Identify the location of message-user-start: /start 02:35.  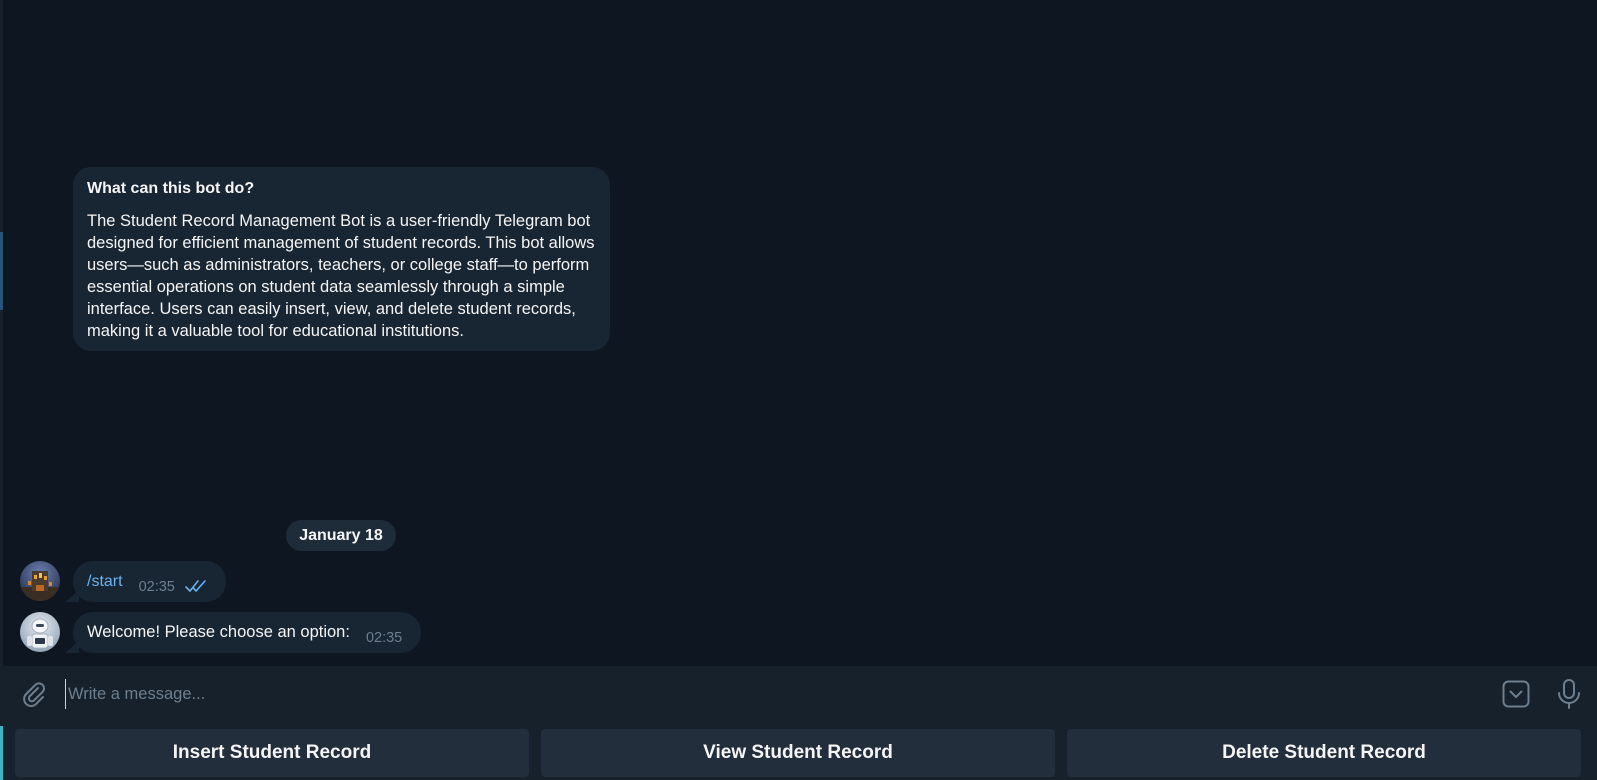
(145, 581).